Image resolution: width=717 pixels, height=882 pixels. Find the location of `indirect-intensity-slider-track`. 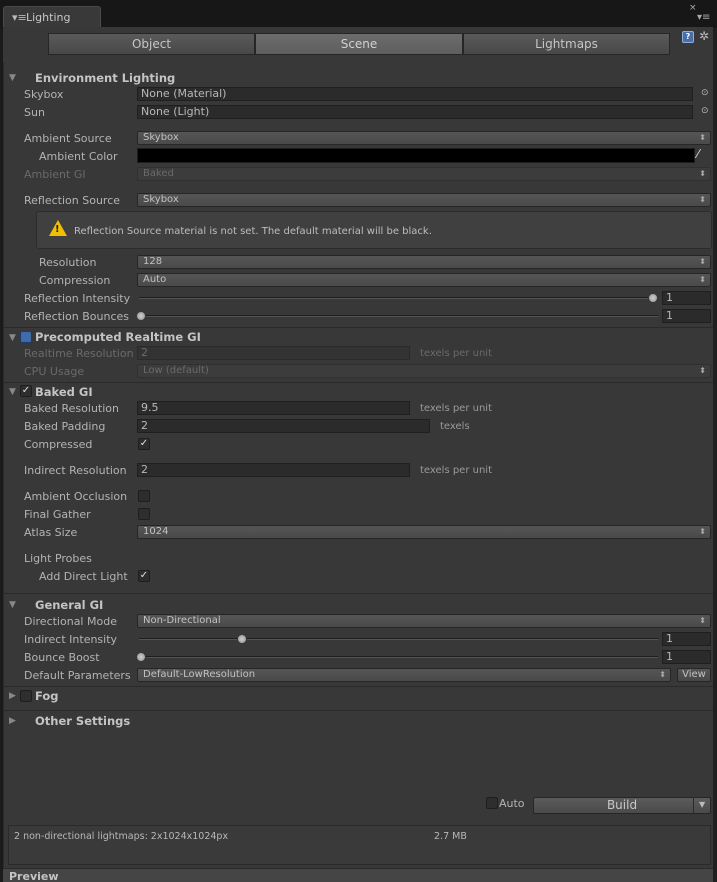

indirect-intensity-slider-track is located at coordinates (398, 639).